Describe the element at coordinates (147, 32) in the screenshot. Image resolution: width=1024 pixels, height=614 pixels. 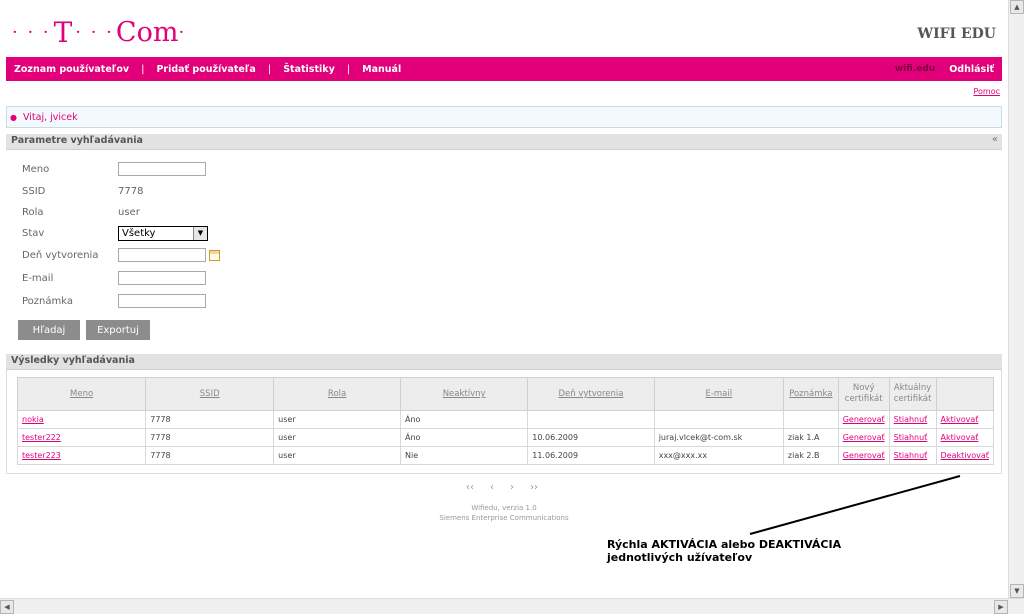
I see `logo-com: Com` at that location.